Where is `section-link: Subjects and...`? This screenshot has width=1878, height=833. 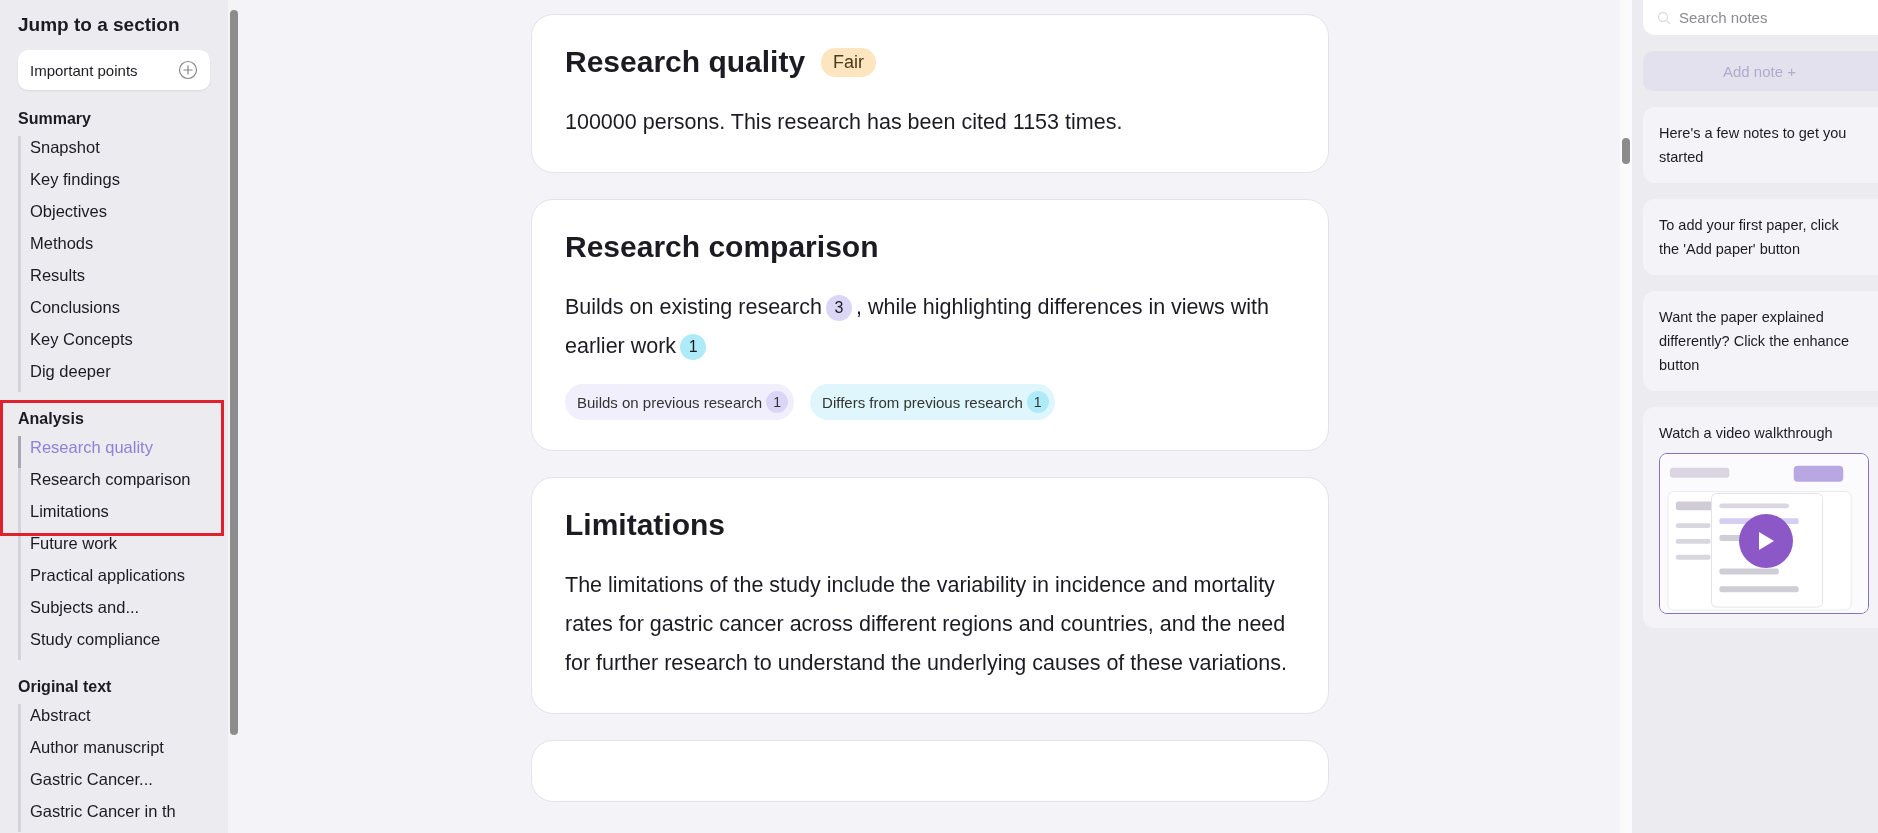
section-link: Subjects and... is located at coordinates (81, 612).